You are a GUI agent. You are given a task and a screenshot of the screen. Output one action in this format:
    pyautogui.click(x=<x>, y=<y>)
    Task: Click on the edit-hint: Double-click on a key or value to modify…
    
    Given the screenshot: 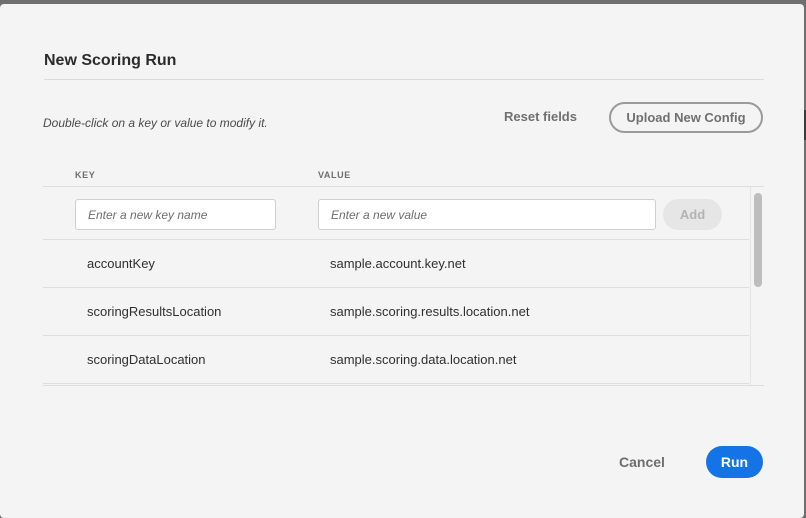 What is the action you would take?
    pyautogui.click(x=155, y=123)
    